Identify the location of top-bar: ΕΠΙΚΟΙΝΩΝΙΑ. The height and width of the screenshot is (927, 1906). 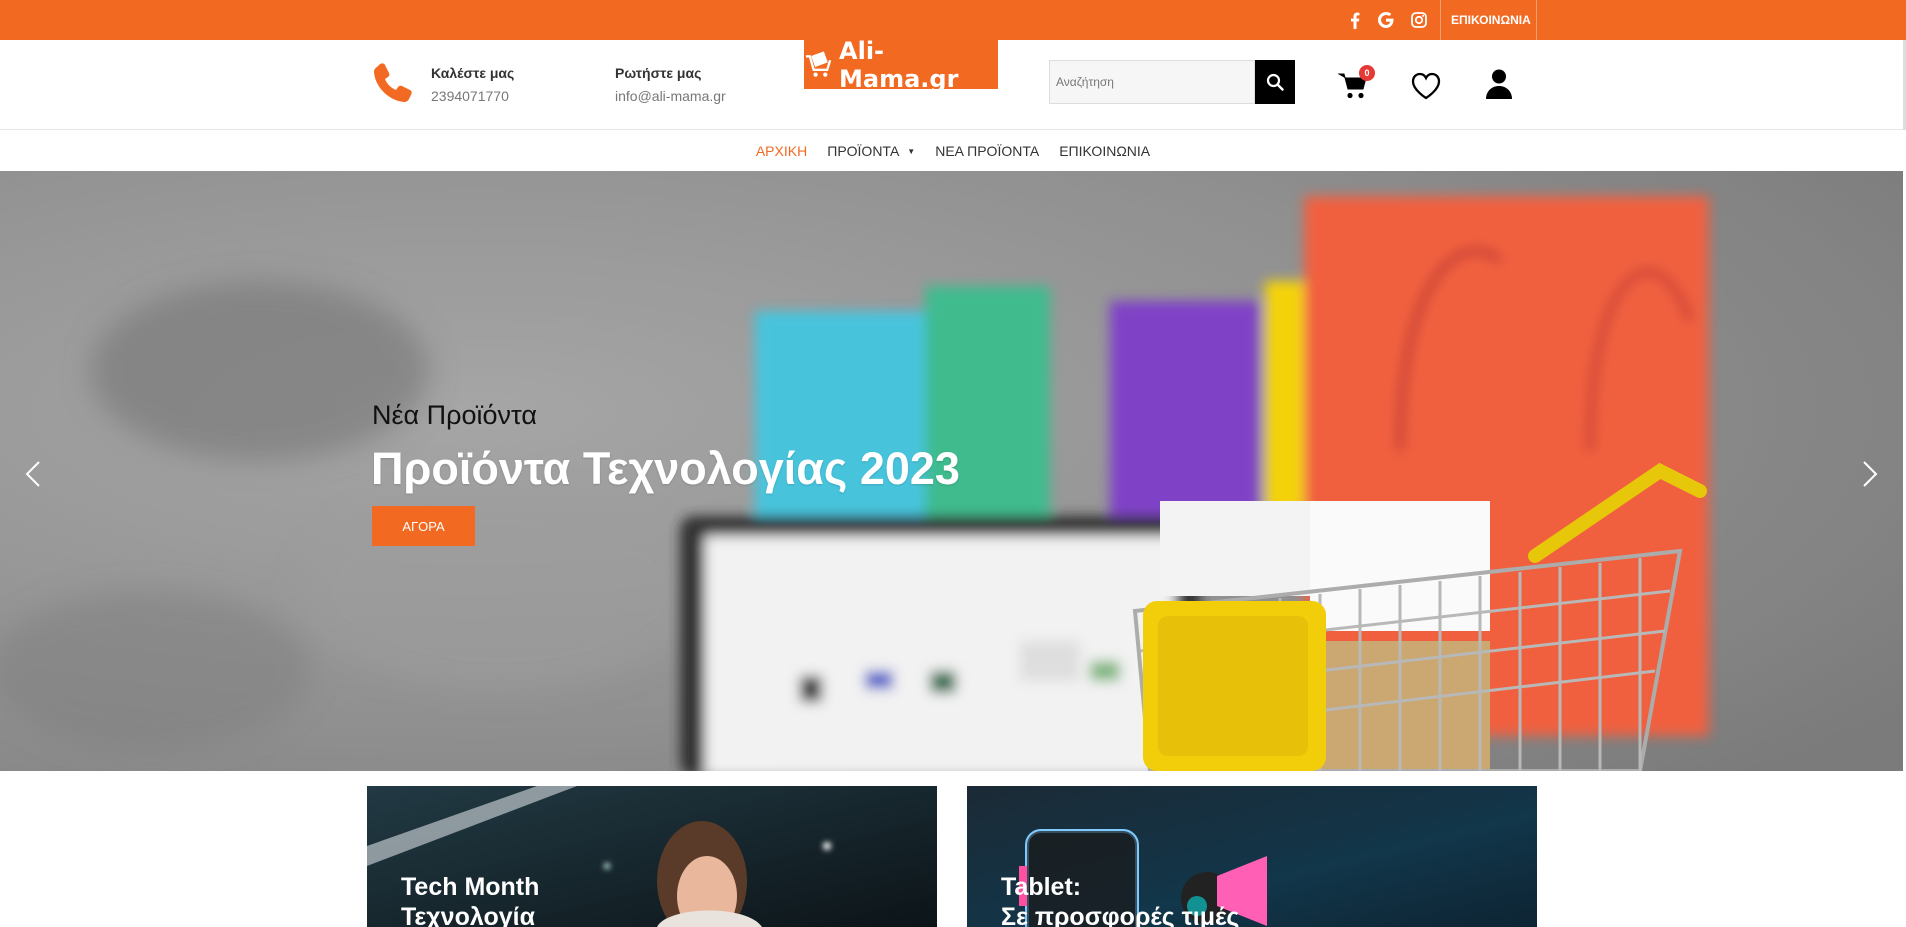
(953, 20).